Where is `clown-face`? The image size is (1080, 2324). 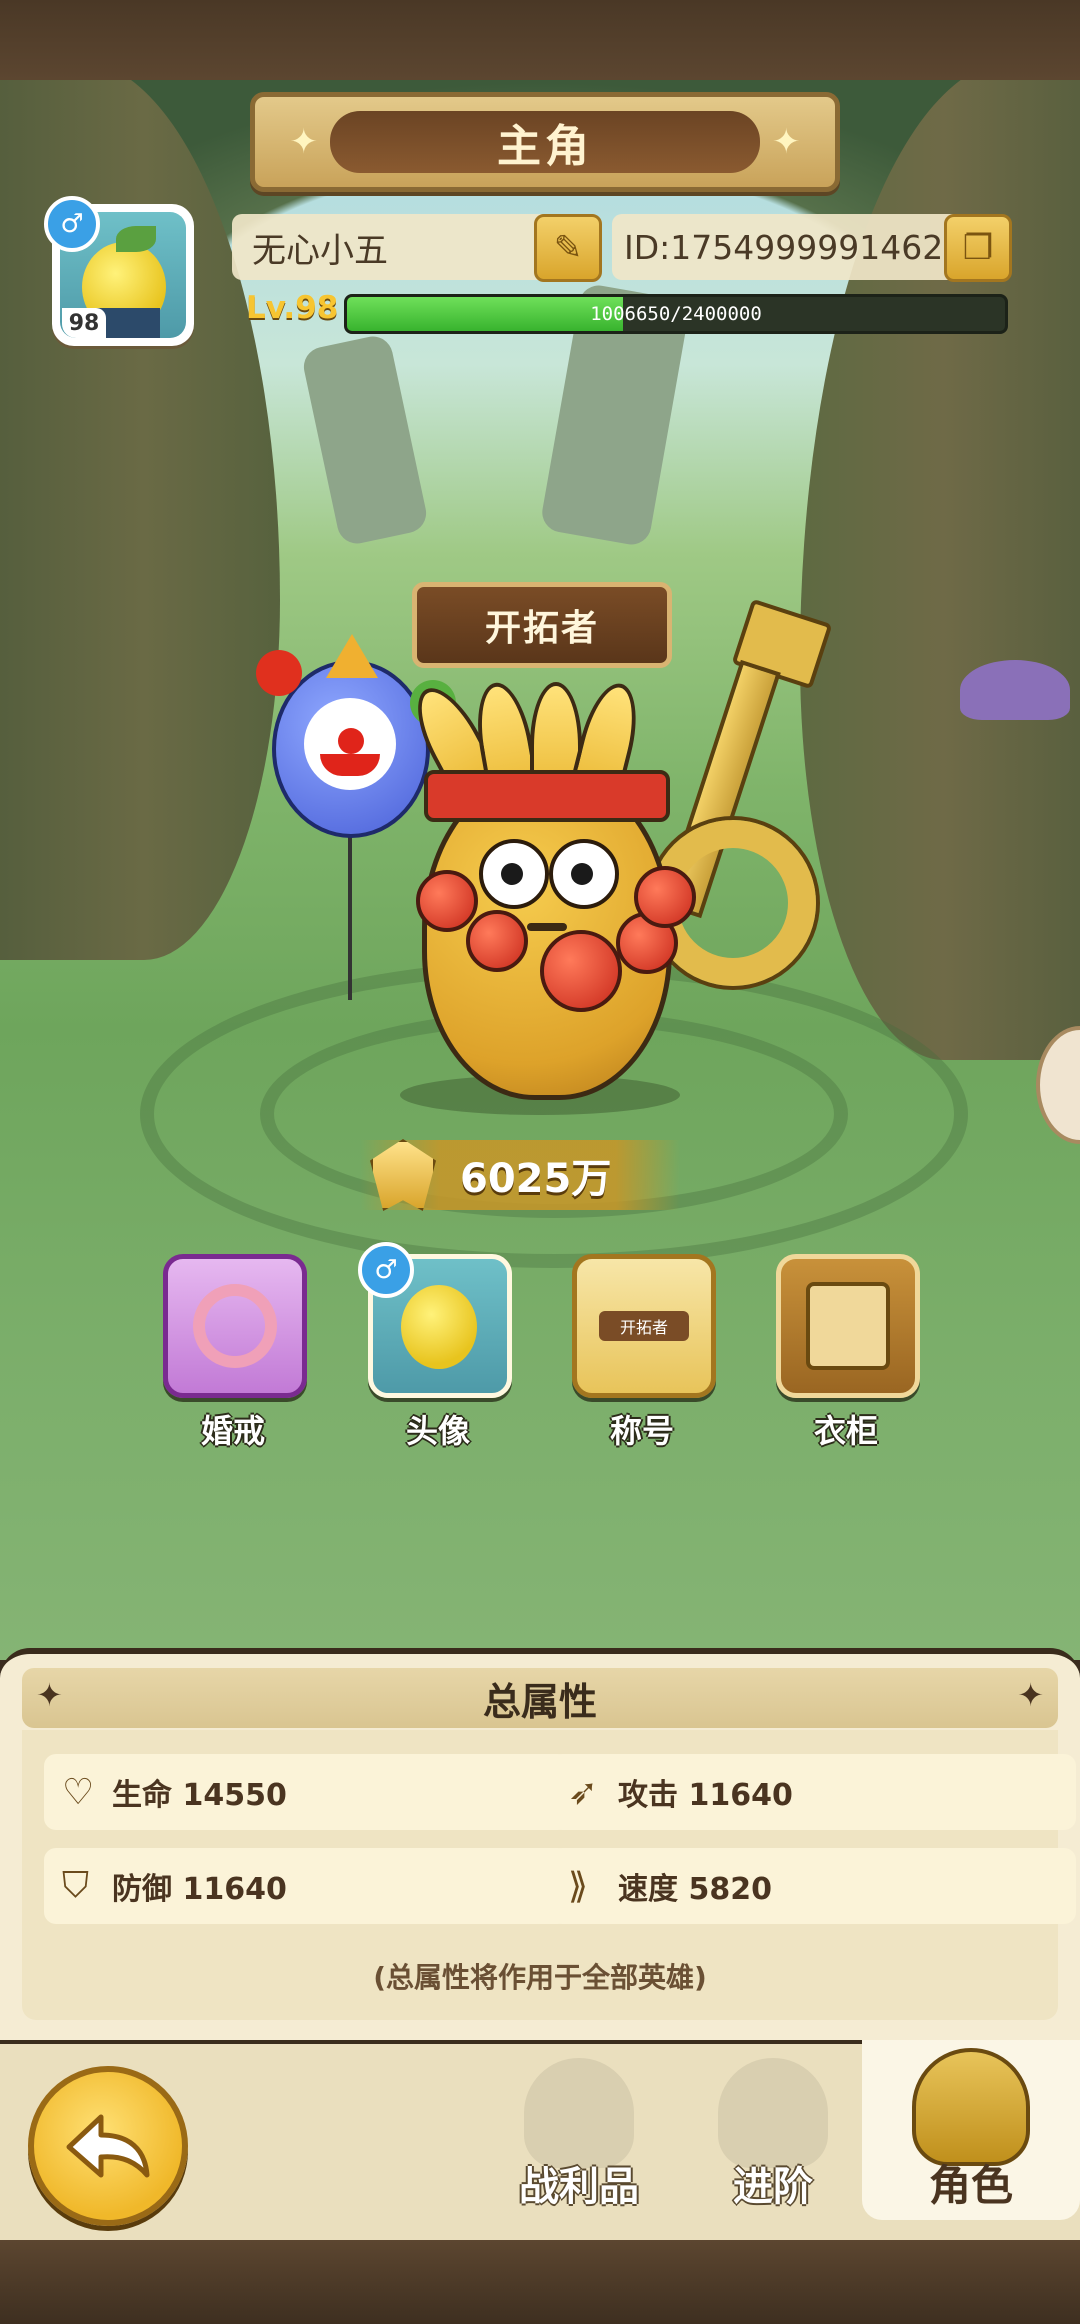 clown-face is located at coordinates (350, 744).